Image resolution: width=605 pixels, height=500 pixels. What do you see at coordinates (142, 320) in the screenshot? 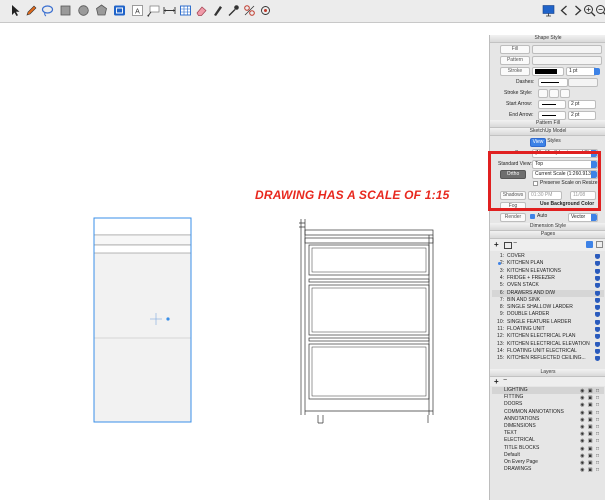
I see `selected-cabinet-drawing` at bounding box center [142, 320].